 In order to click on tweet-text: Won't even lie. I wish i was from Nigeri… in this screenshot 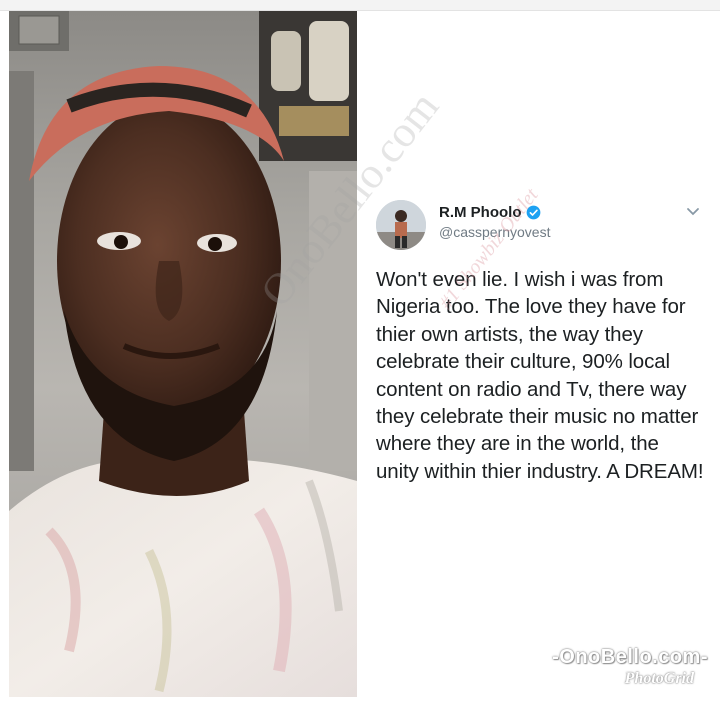, I will do `click(540, 375)`.